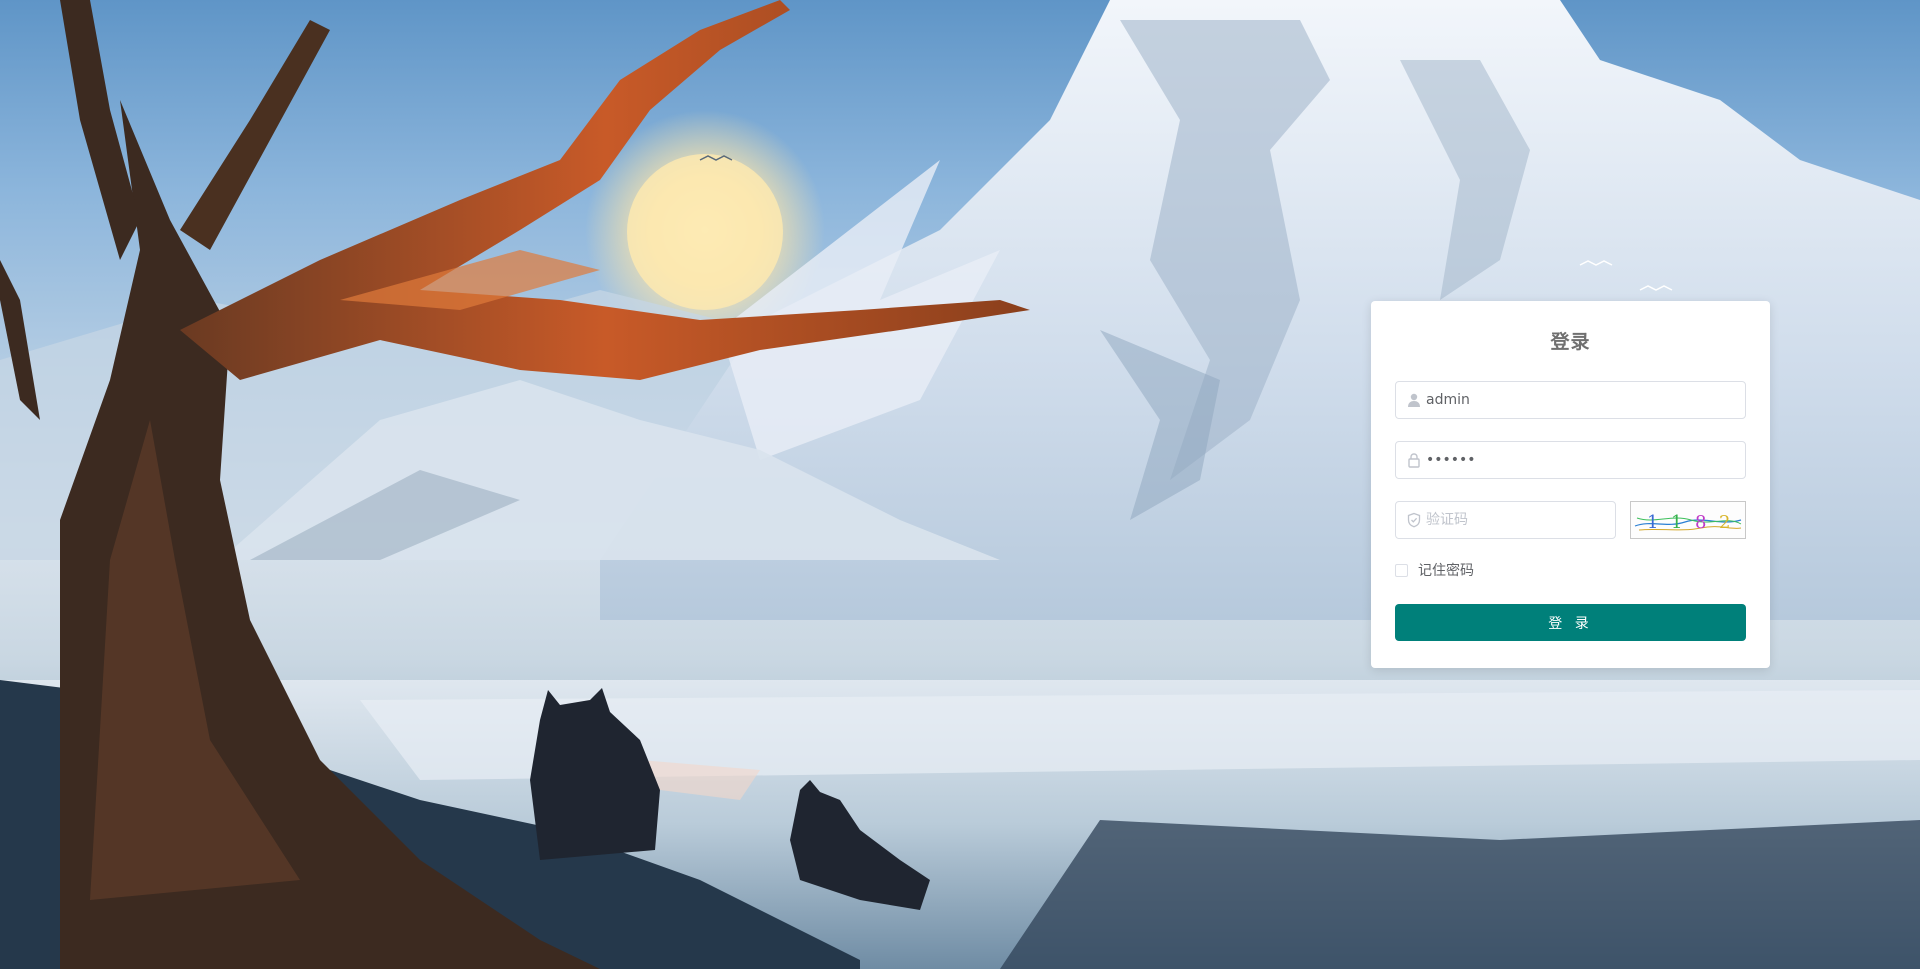  Describe the element at coordinates (1414, 520) in the screenshot. I see `shield-icon` at that location.